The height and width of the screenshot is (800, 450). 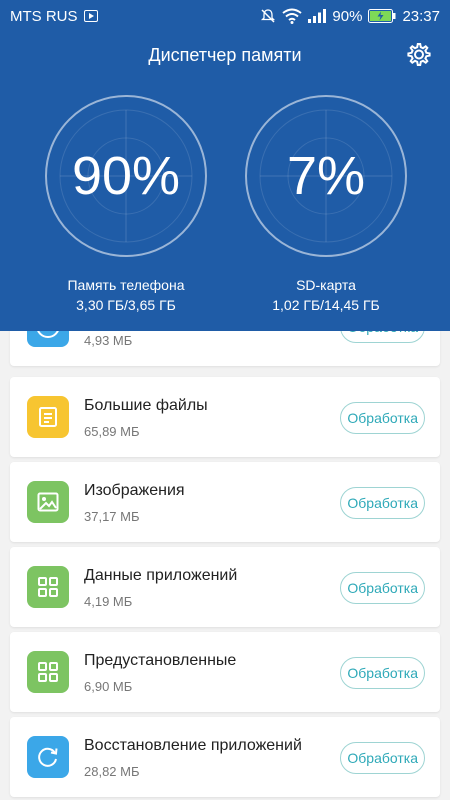 What do you see at coordinates (225, 16) in the screenshot?
I see `status-bar: MTS RUS 90% 23:37` at bounding box center [225, 16].